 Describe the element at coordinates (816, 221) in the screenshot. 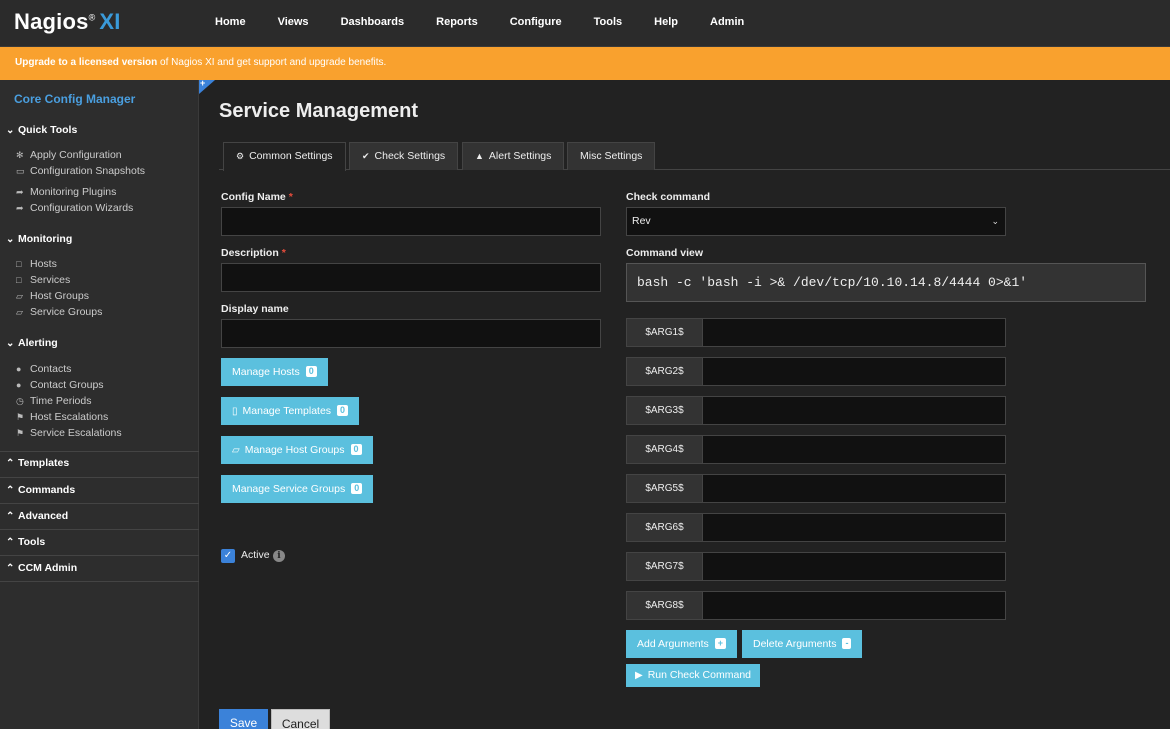

I see `check-command-select: Rev ⌄` at that location.